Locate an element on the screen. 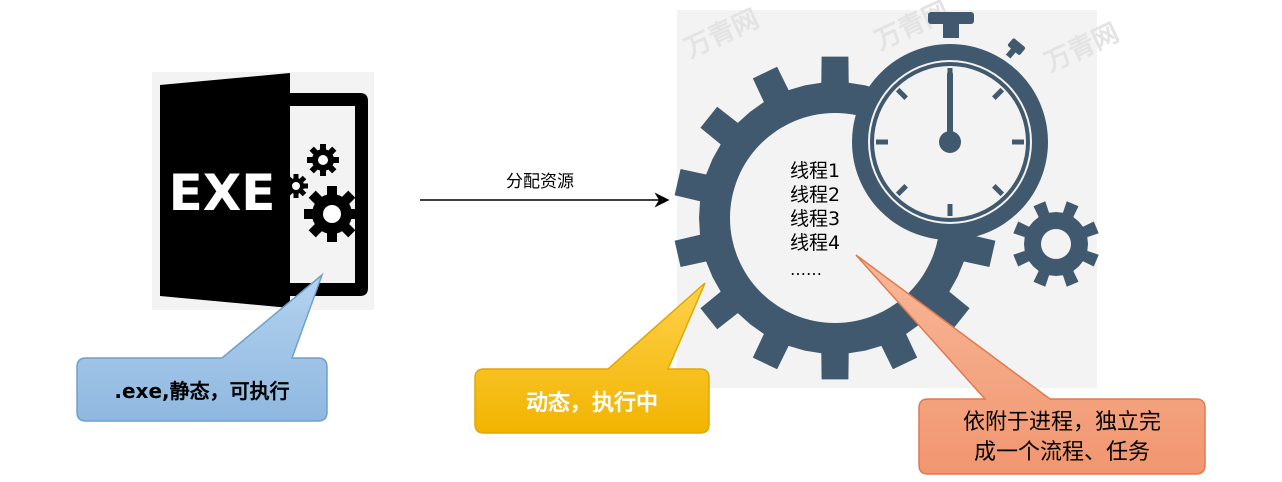 The width and height of the screenshot is (1282, 482). thread-item: 线程3 is located at coordinates (815, 219).